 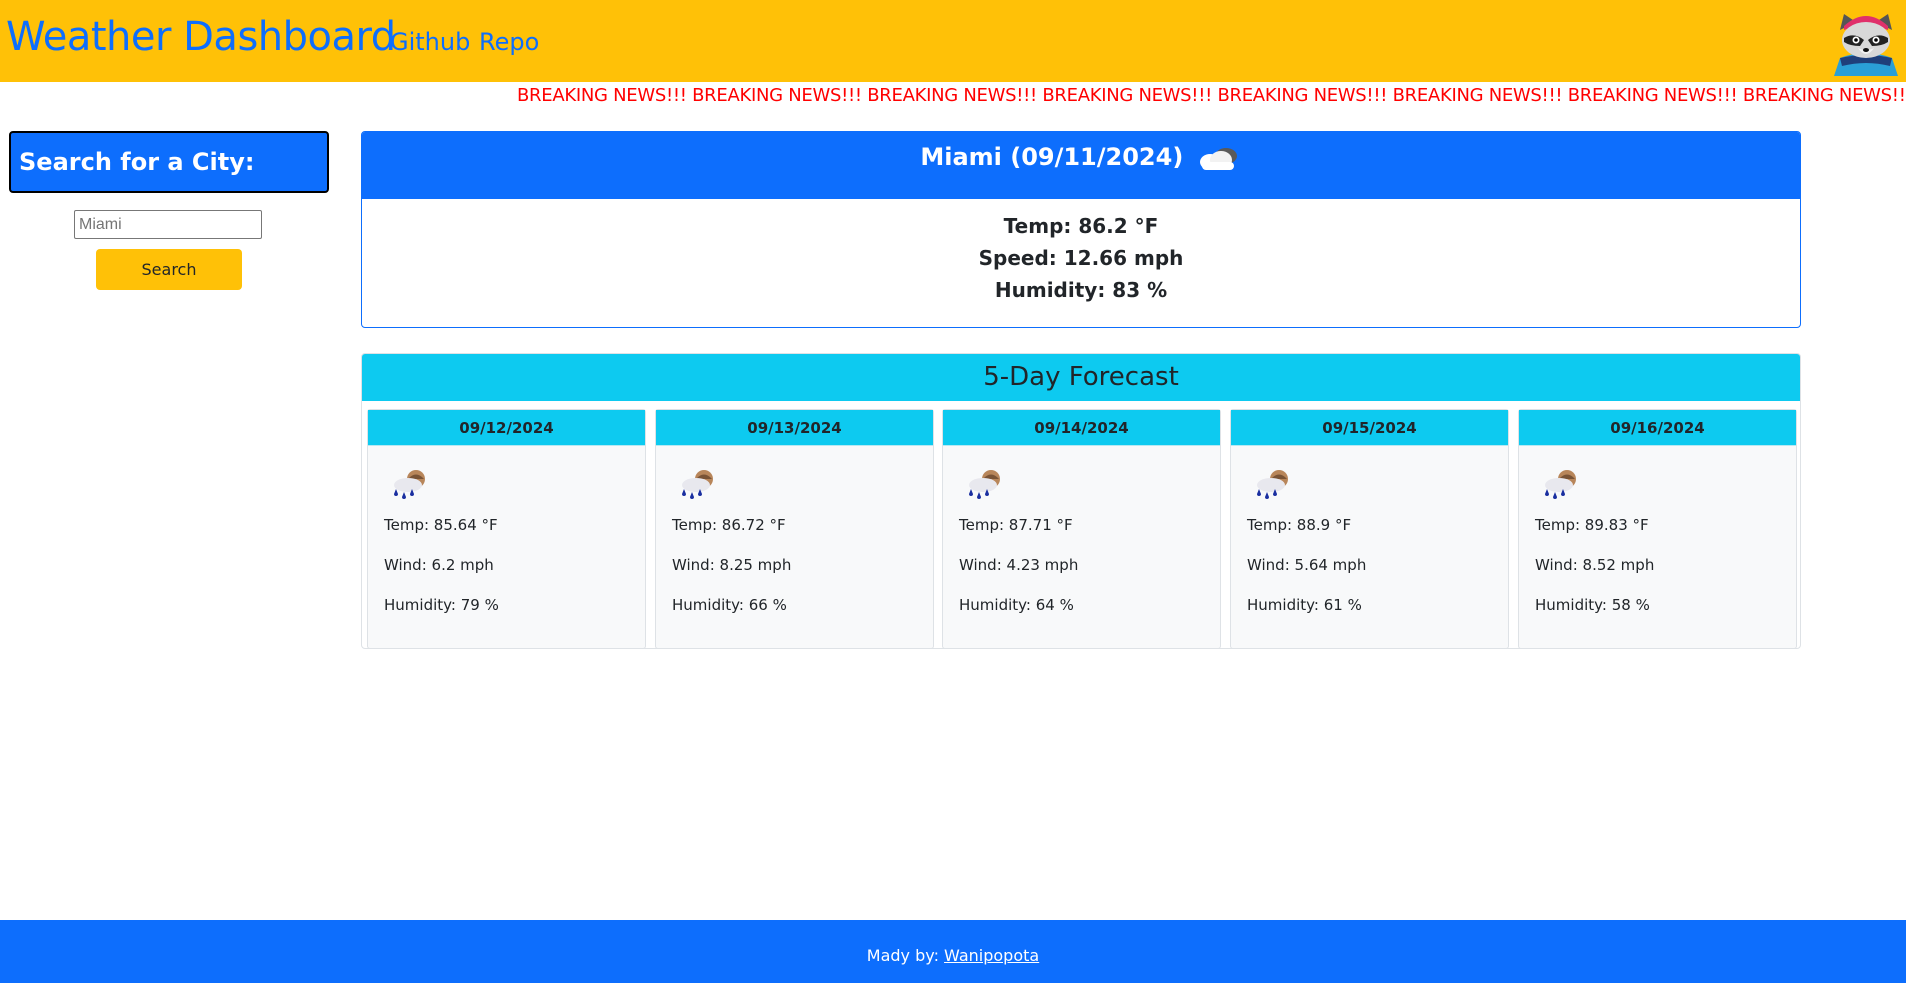 What do you see at coordinates (991, 955) in the screenshot?
I see `footer-author-link: Wanipopota` at bounding box center [991, 955].